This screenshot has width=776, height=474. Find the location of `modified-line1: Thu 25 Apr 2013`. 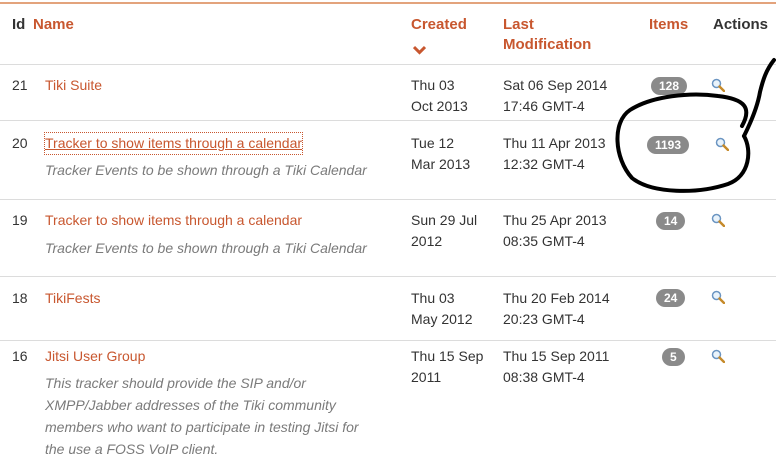

modified-line1: Thu 25 Apr 2013 is located at coordinates (555, 220).